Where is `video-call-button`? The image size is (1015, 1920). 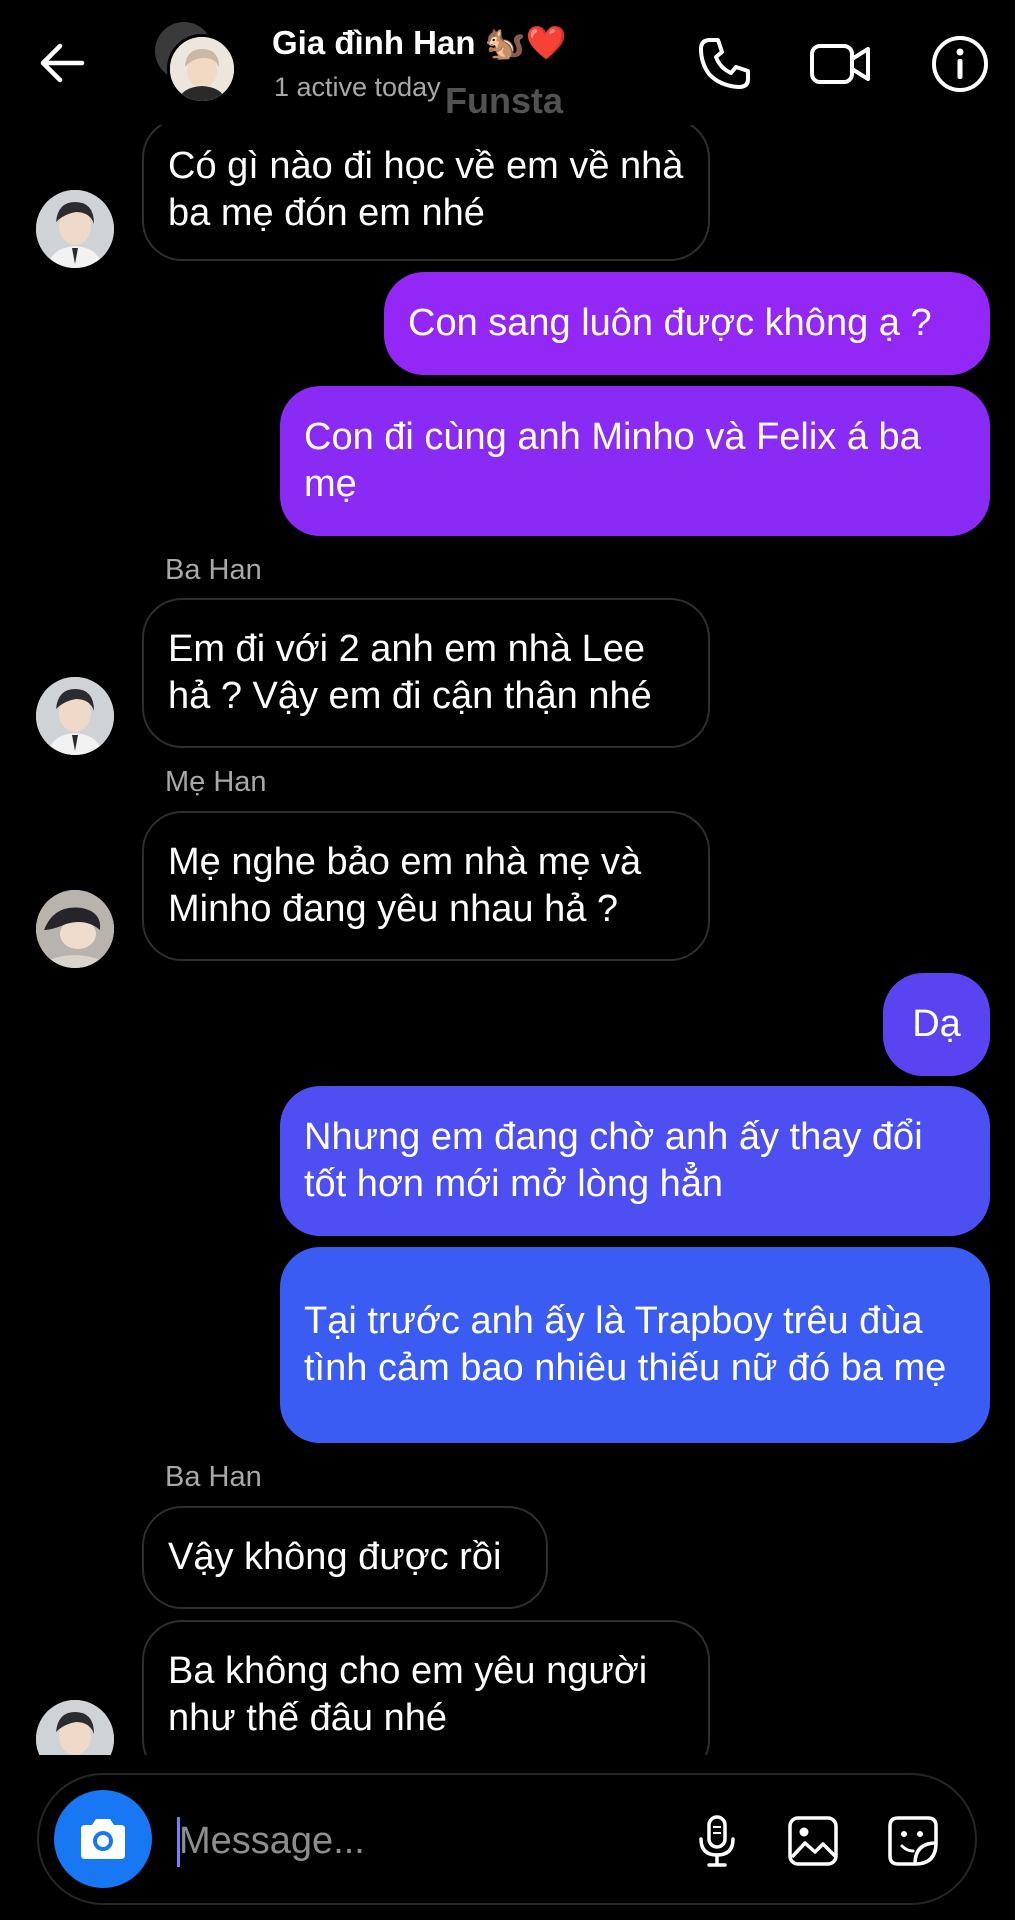
video-call-button is located at coordinates (840, 64).